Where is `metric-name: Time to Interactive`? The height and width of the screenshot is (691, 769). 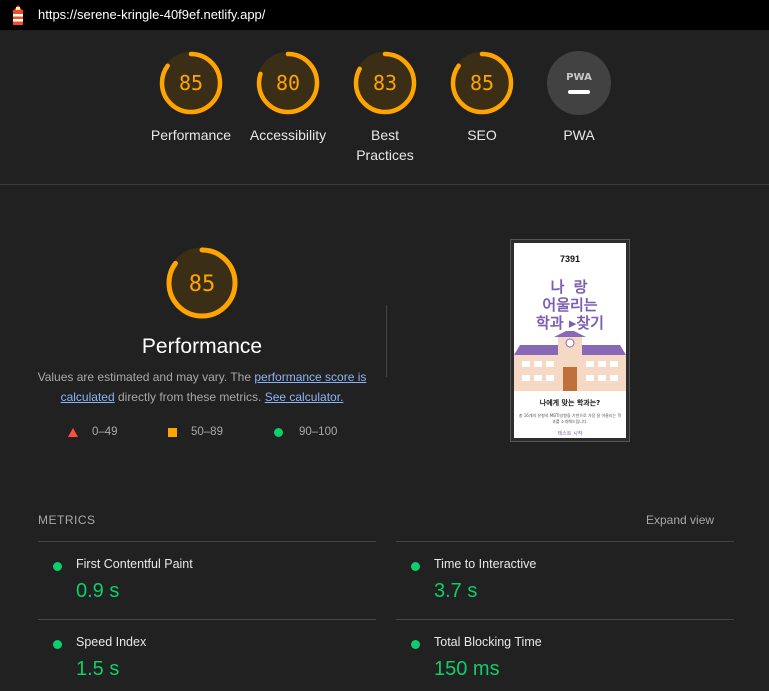
metric-name: Time to Interactive is located at coordinates (485, 564).